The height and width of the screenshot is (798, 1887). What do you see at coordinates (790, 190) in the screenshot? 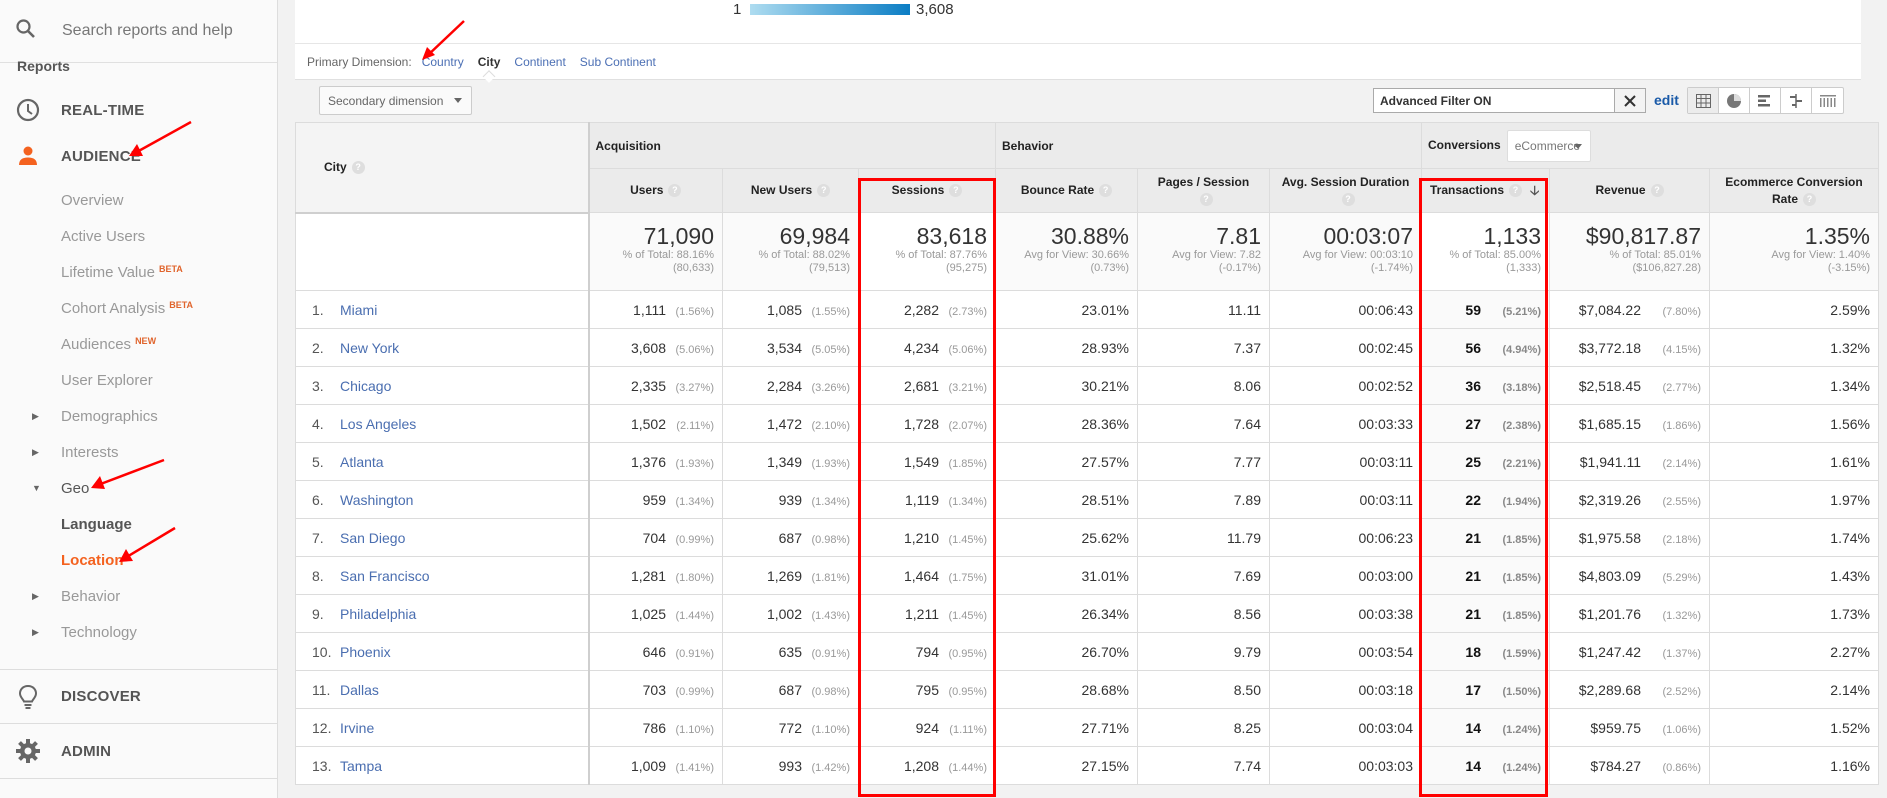
I see `new-users-column-header: New Users?` at bounding box center [790, 190].